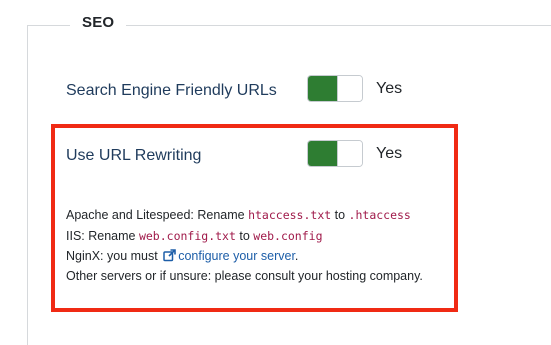  What do you see at coordinates (389, 153) in the screenshot?
I see `url-rewriting-value: Yes` at bounding box center [389, 153].